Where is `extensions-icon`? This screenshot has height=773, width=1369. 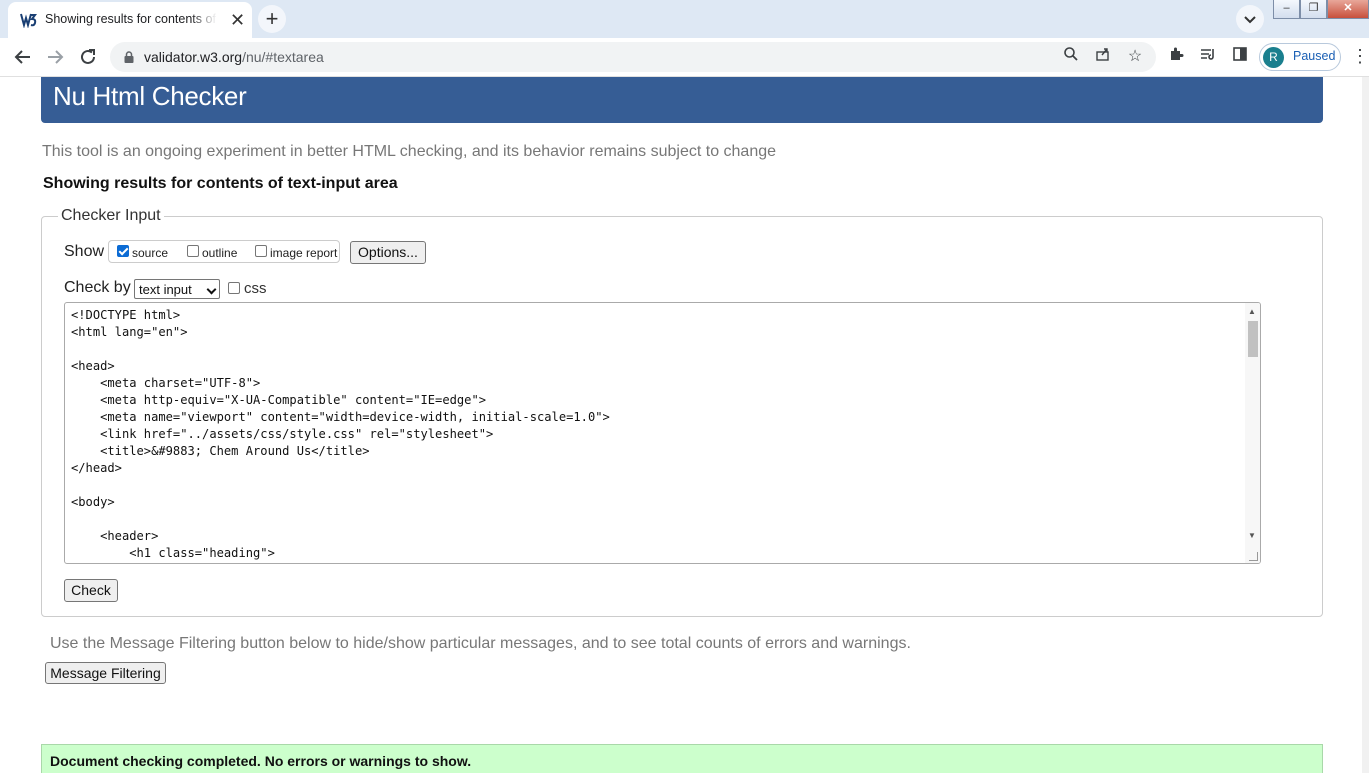
extensions-icon is located at coordinates (1176, 57).